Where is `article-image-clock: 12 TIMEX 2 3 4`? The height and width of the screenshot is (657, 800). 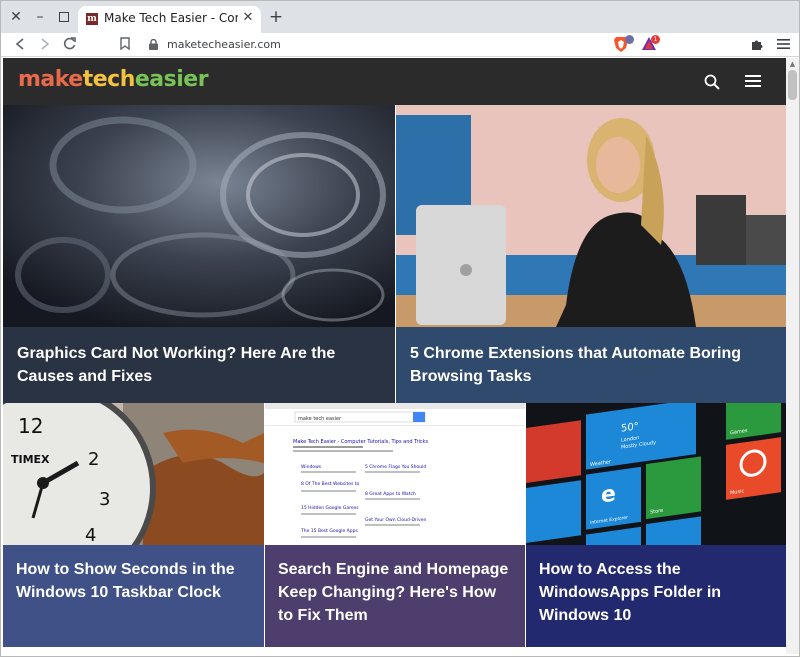
article-image-clock: 12 TIMEX 2 3 4 is located at coordinates (133, 474).